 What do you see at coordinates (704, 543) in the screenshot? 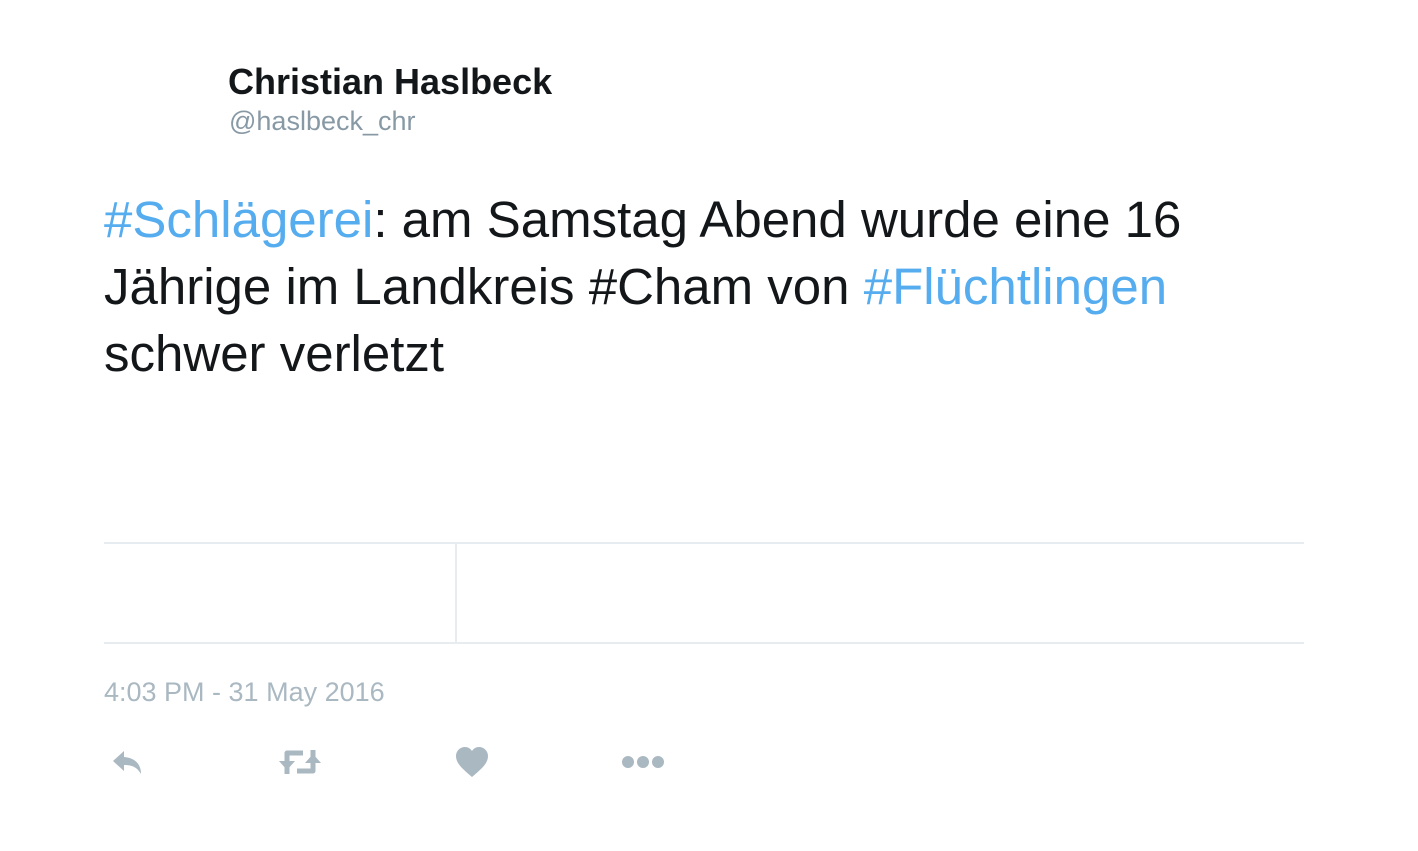
I see `stats-divider-top` at bounding box center [704, 543].